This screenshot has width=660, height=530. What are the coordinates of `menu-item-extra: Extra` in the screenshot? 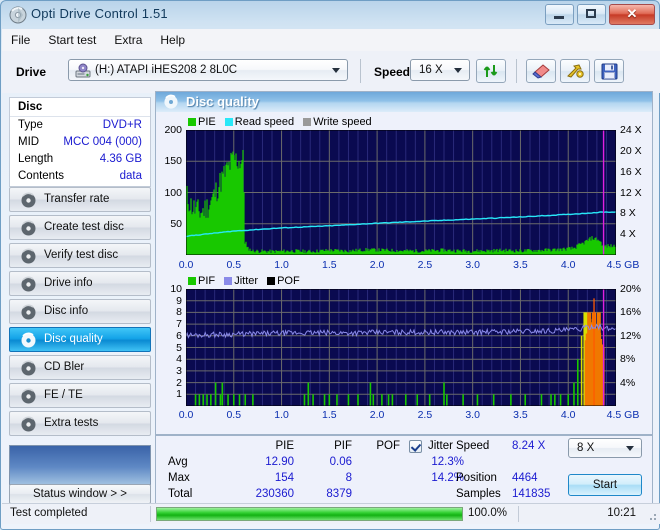 It's located at (128, 39).